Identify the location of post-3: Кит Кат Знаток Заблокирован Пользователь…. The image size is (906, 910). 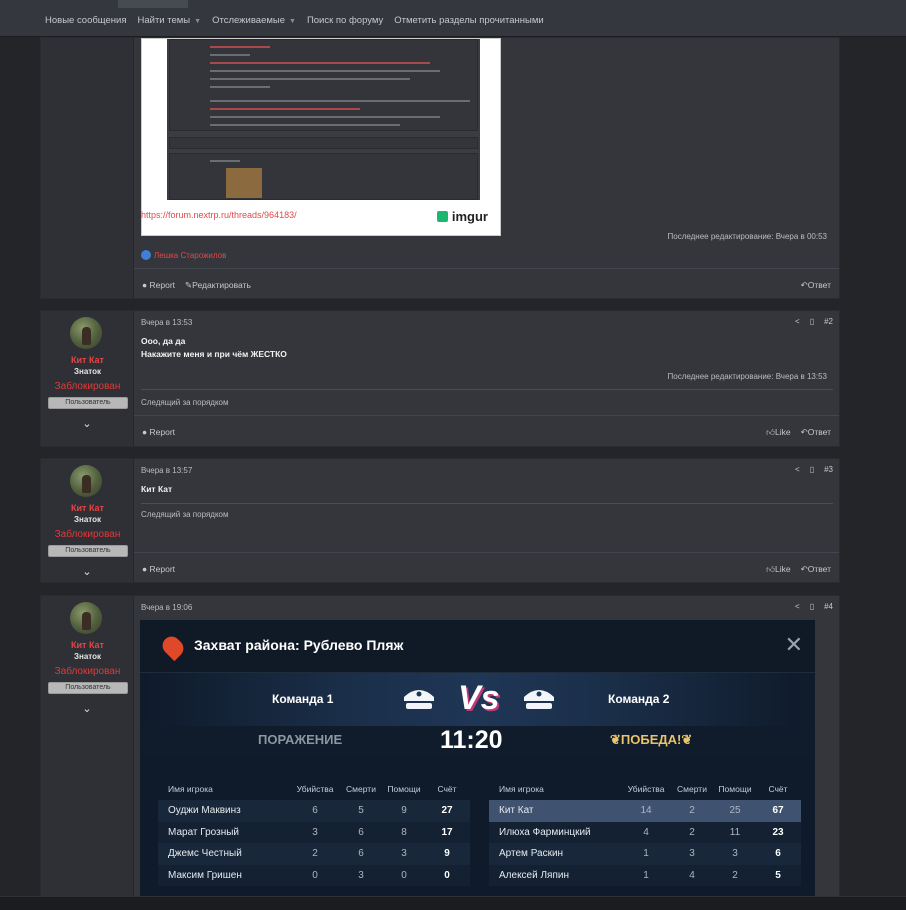
(440, 520).